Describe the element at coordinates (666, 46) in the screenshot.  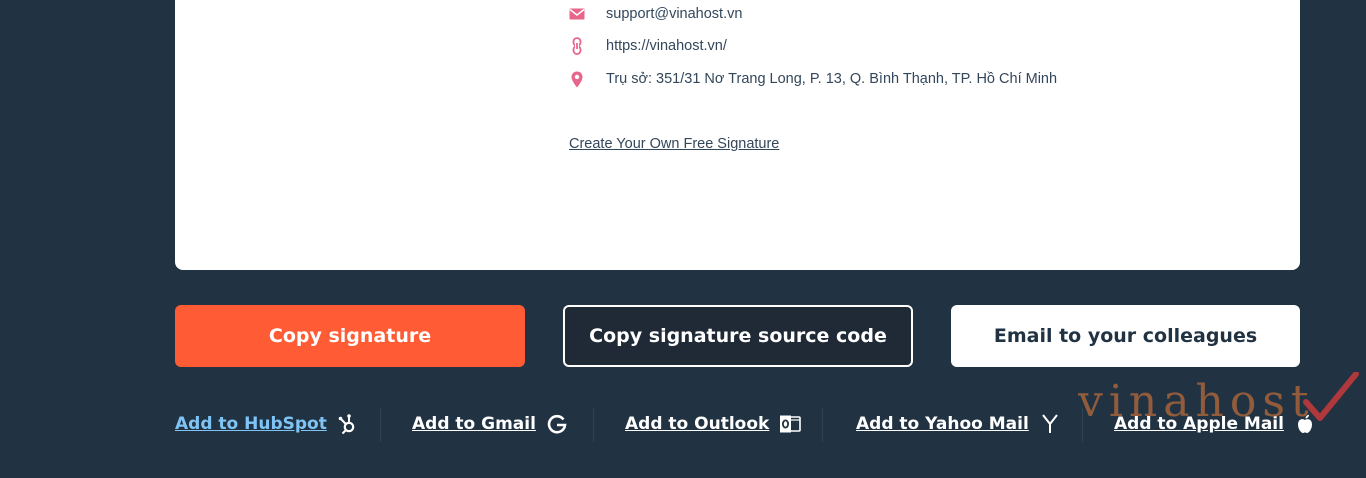
I see `signature-website: https://vinahost.vn/` at that location.